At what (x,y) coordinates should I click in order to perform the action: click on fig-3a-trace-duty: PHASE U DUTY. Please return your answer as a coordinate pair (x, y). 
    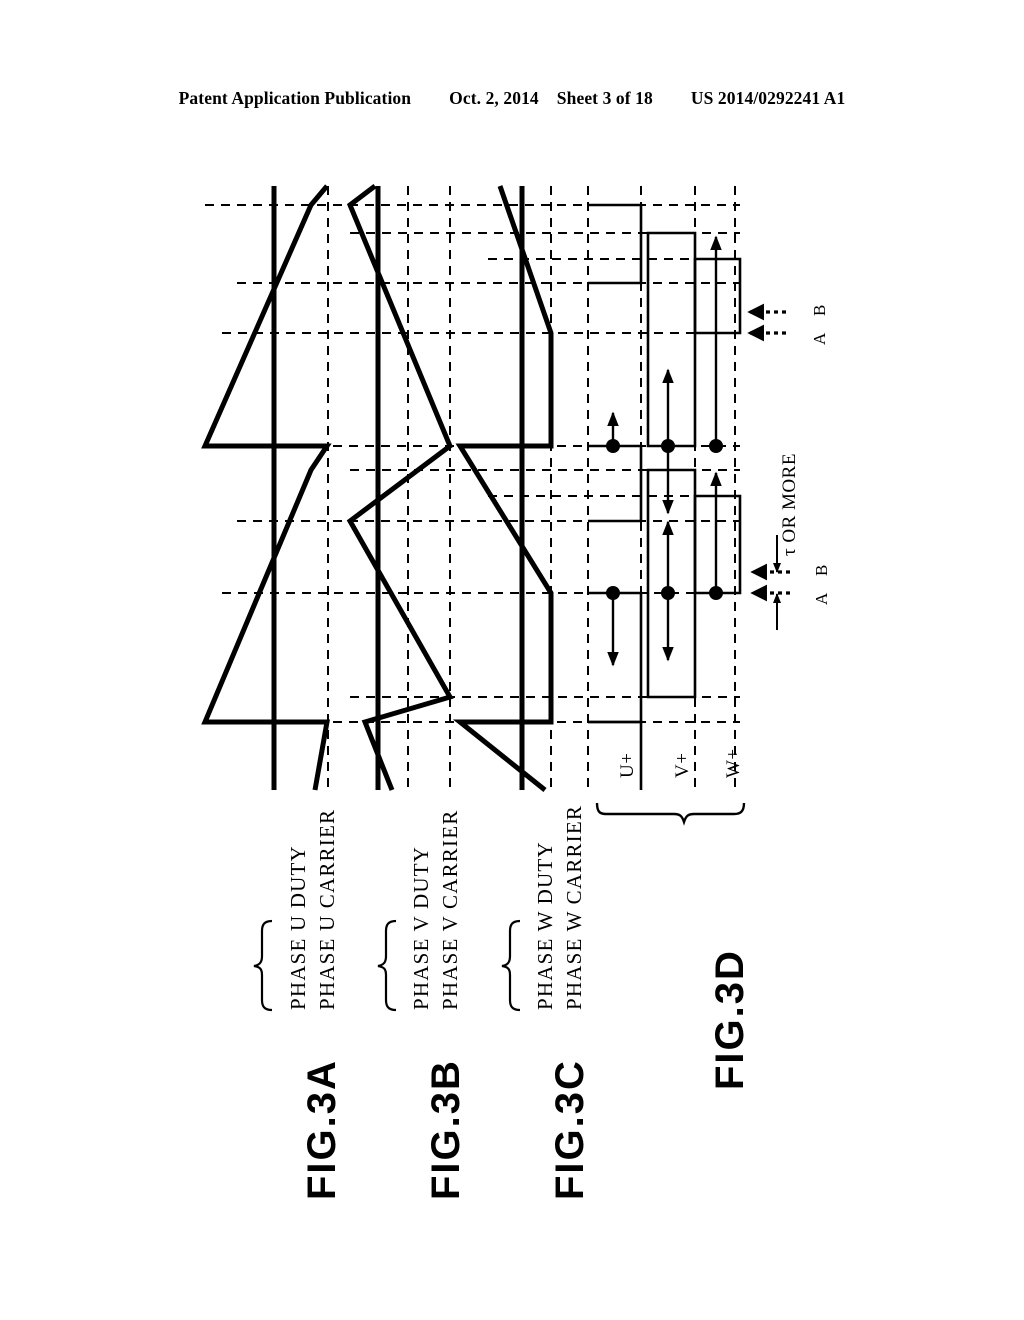
    Looking at the image, I should click on (298, 927).